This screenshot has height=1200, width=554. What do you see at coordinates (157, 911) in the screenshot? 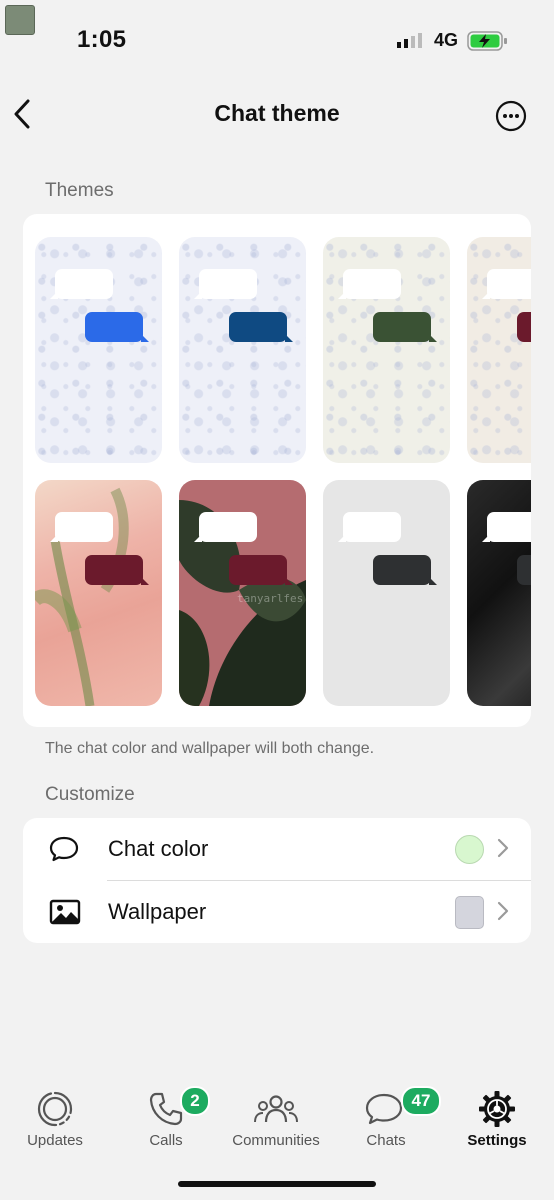
I see `wallpaper-label: Wallpaper` at bounding box center [157, 911].